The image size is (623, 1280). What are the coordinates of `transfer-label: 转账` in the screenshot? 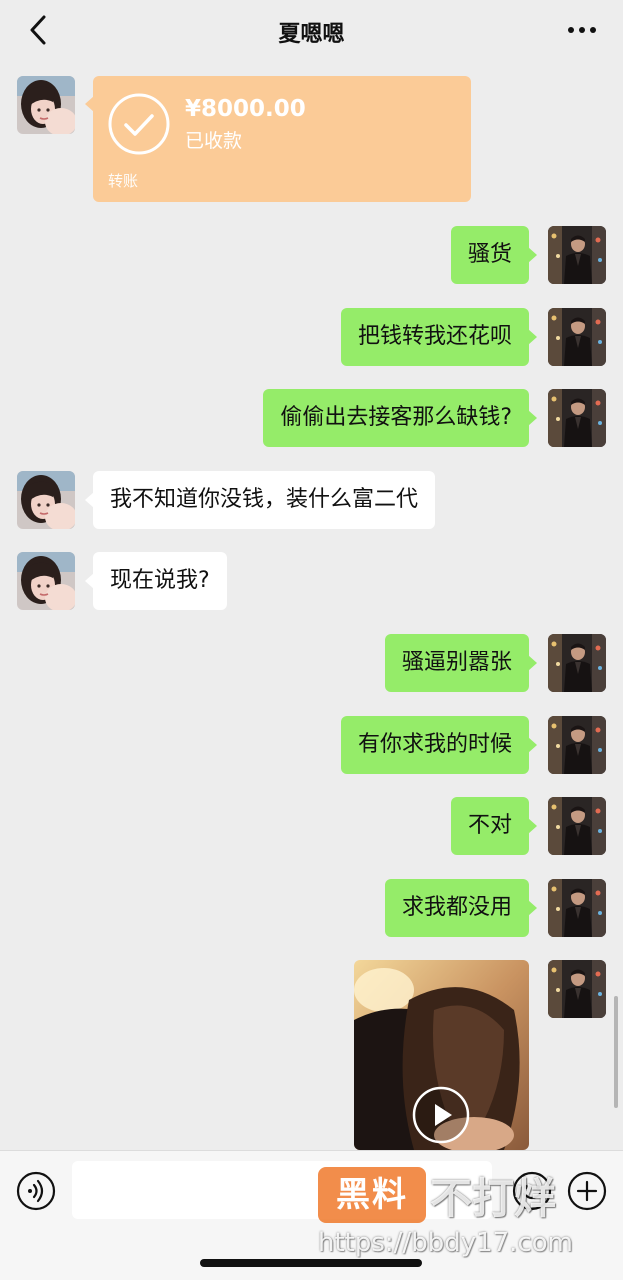 It's located at (123, 181).